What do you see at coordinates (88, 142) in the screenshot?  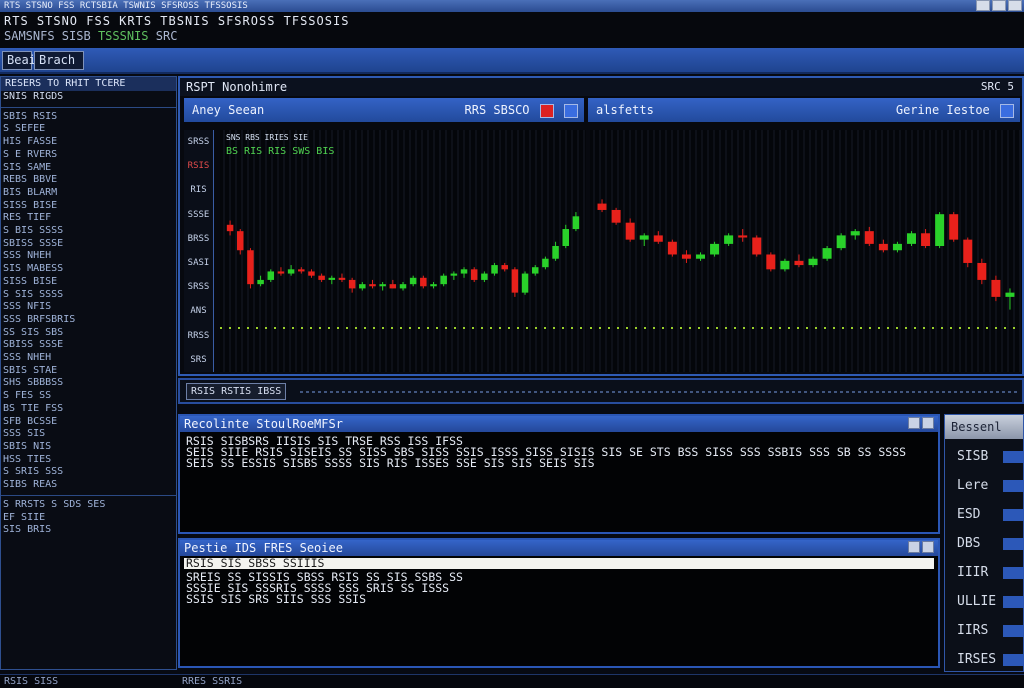 I see `navigator-item: HIS FASSE` at bounding box center [88, 142].